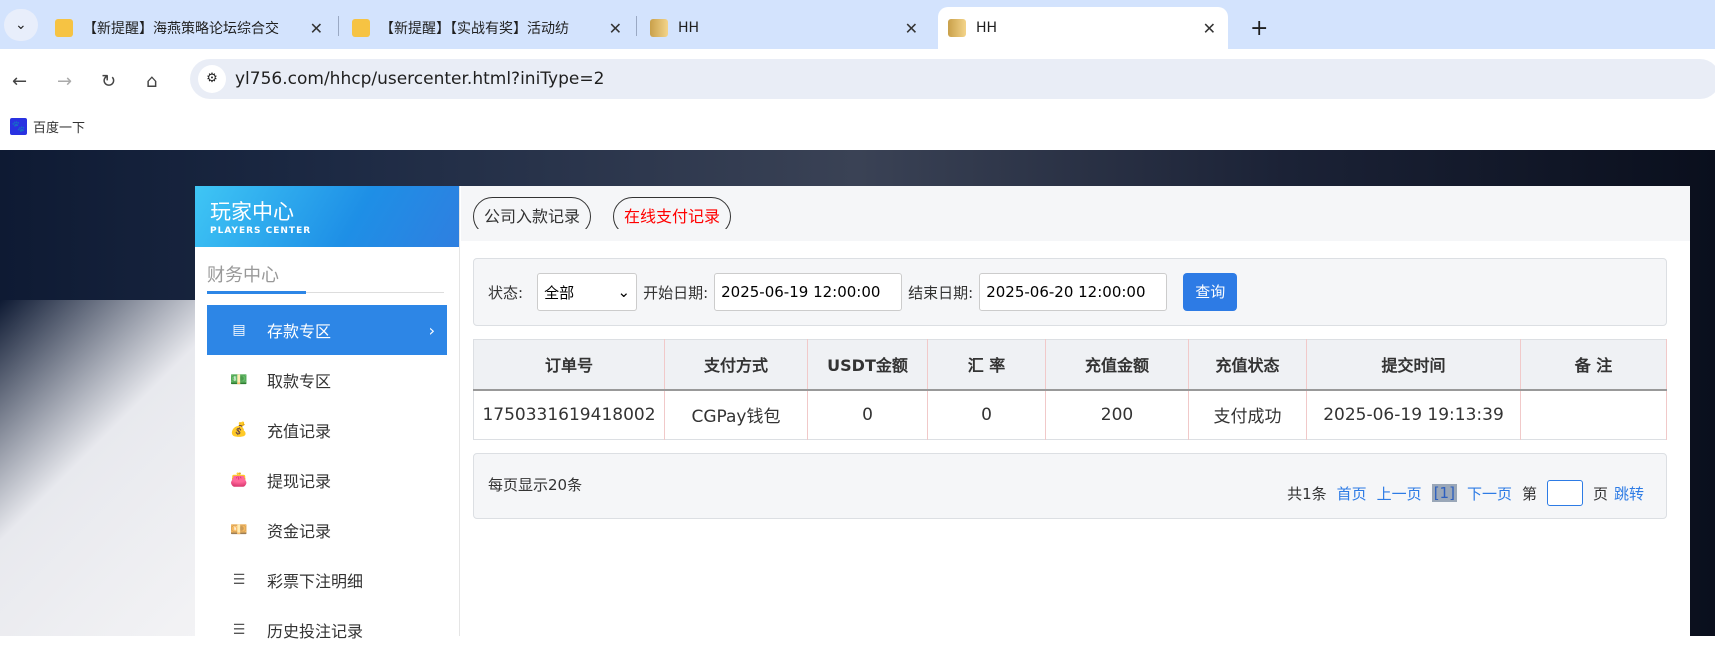 This screenshot has height=655, width=1715. Describe the element at coordinates (1307, 493) in the screenshot. I see `total-count: 共1条` at that location.